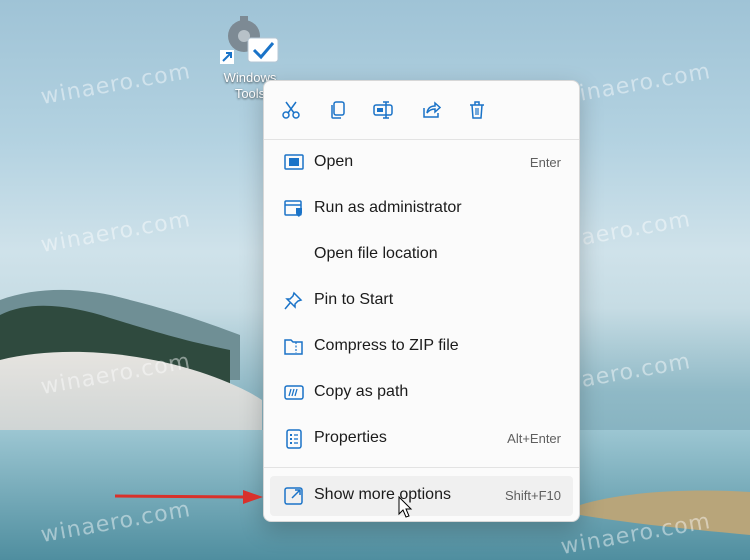 Image resolution: width=750 pixels, height=560 pixels. What do you see at coordinates (534, 438) in the screenshot?
I see `menu-item-shortcut: Alt+Enter` at bounding box center [534, 438].